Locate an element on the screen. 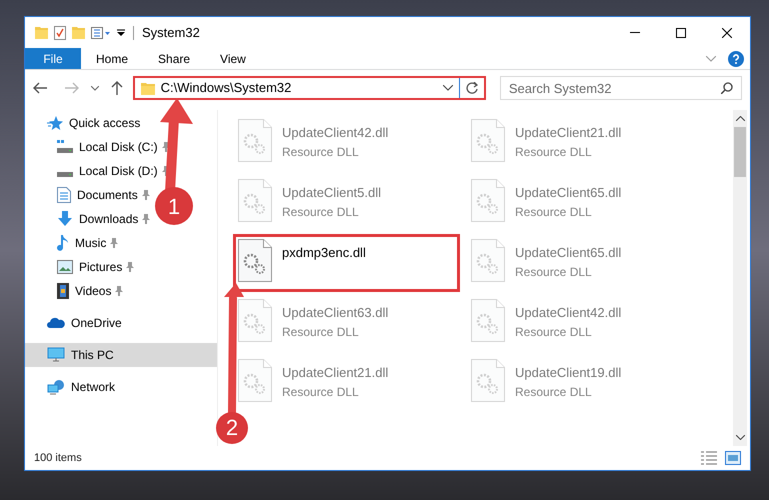  up-icon is located at coordinates (116, 88).